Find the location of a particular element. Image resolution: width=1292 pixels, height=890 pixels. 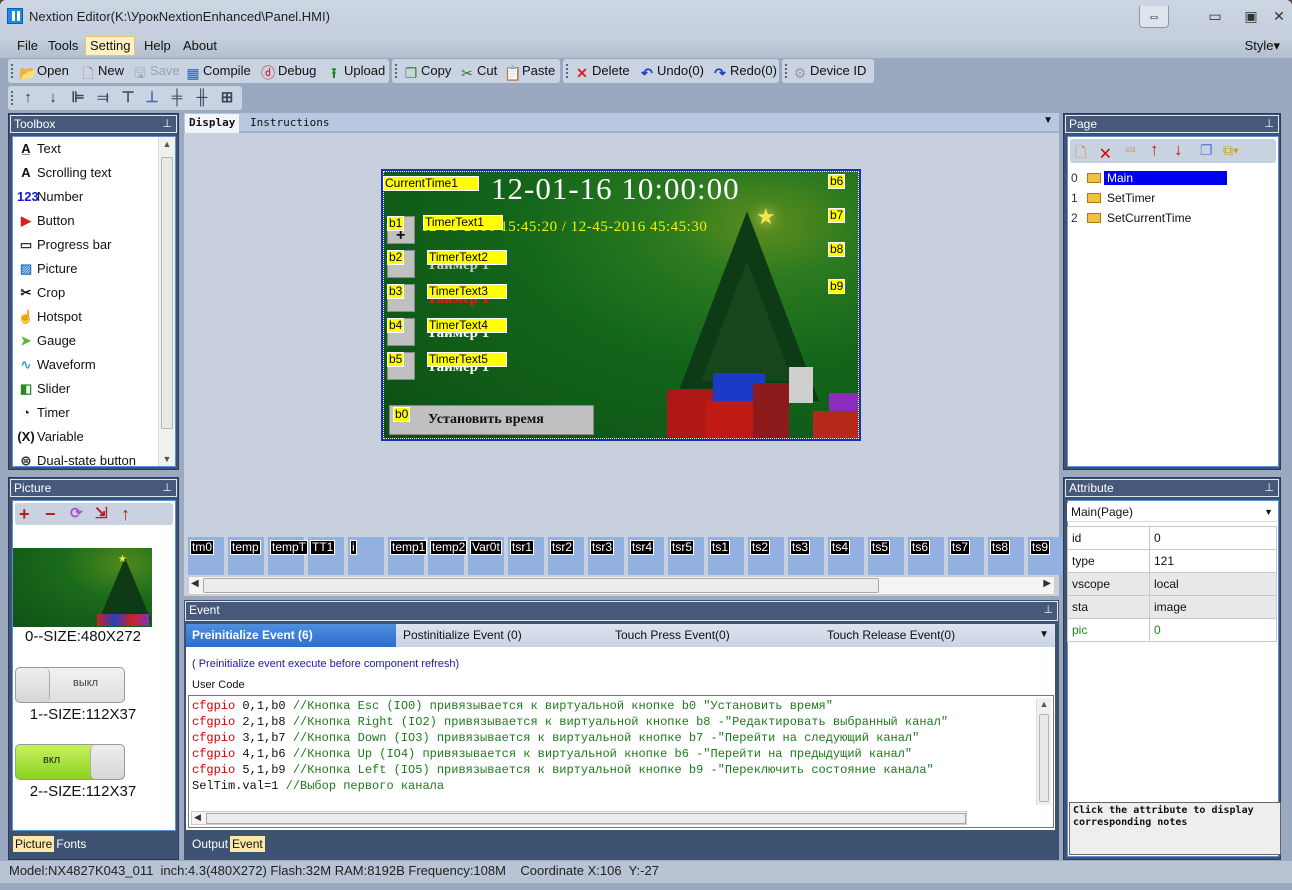

upload-button: ⭱ Upload is located at coordinates (356, 72).